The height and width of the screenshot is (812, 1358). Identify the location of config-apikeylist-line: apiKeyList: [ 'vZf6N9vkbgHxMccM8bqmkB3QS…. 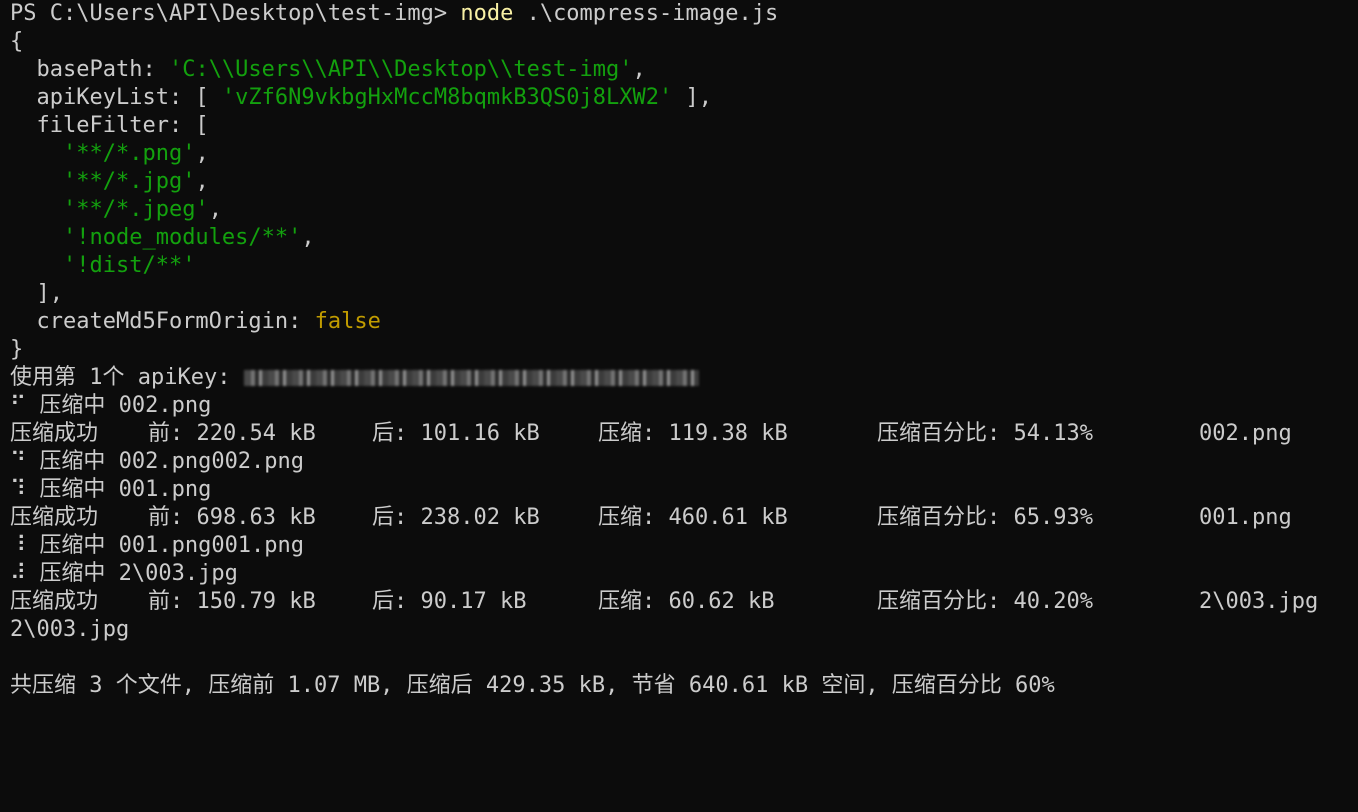
(361, 98).